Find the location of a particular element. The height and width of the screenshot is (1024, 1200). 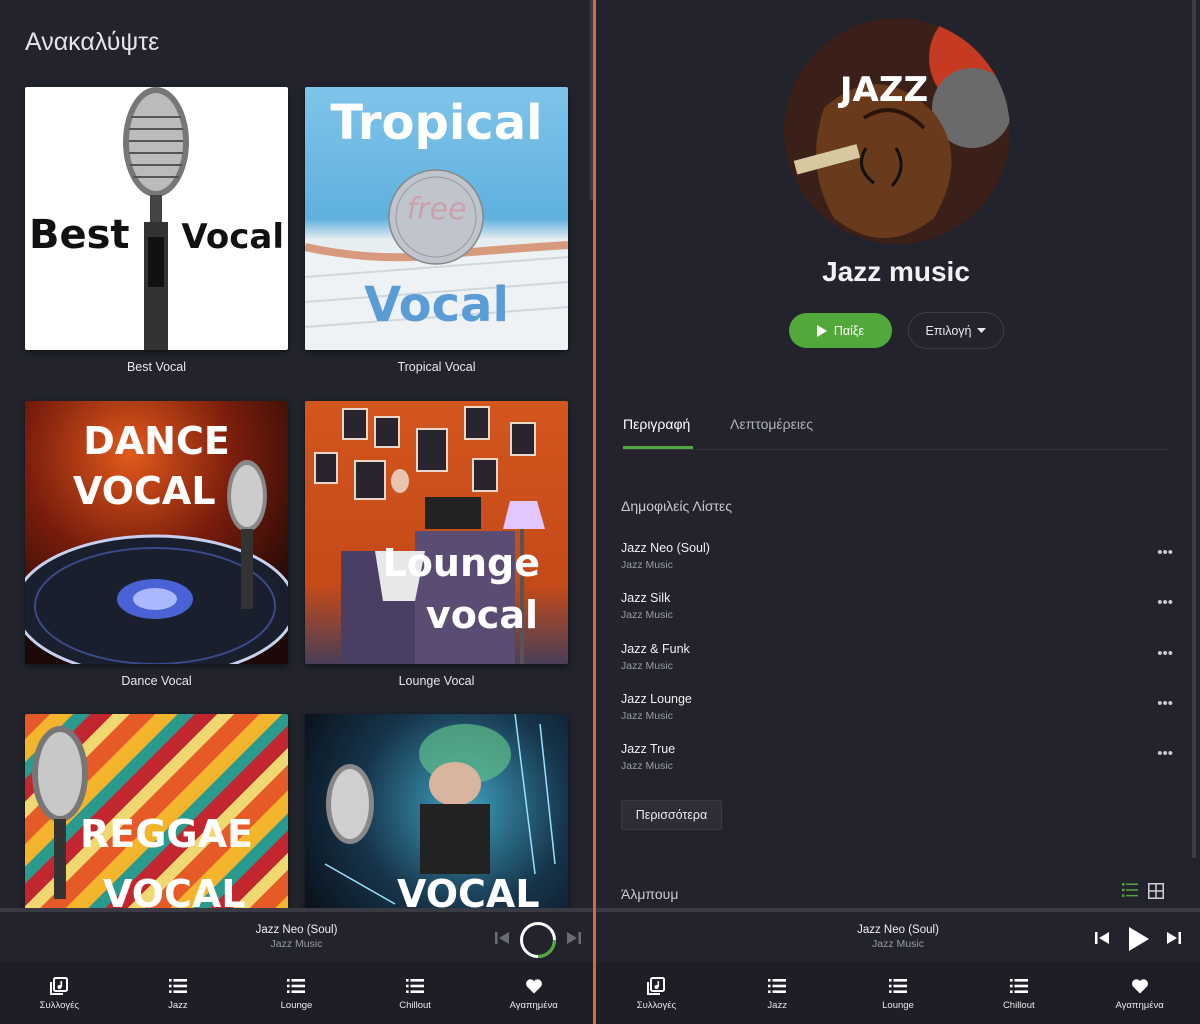

tile-art-text: Tropical is located at coordinates (436, 123).